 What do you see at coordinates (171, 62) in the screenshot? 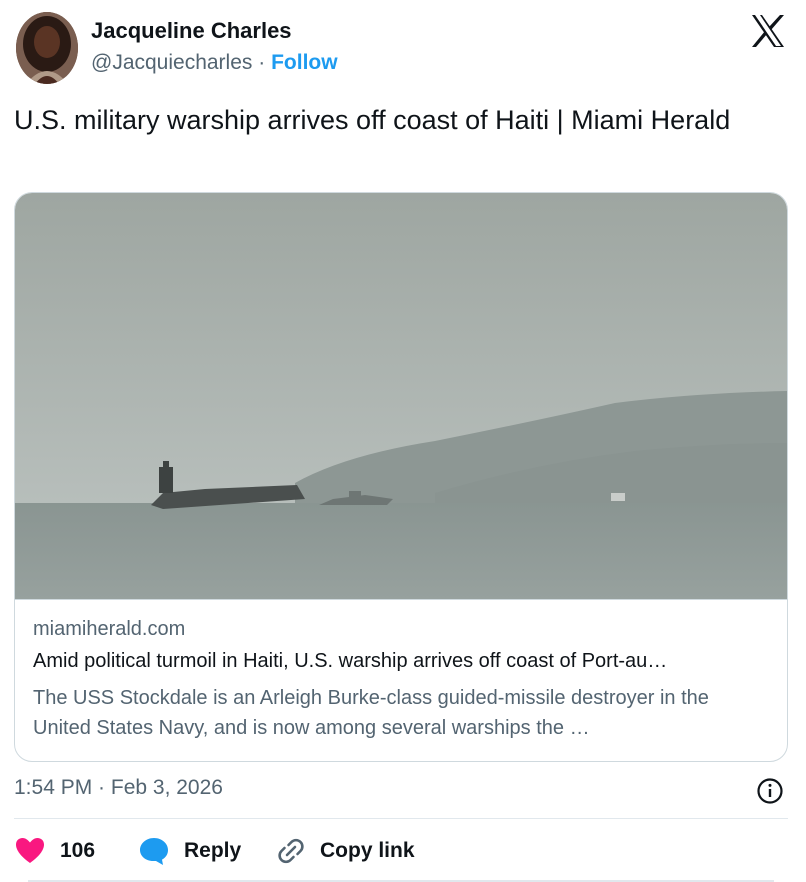
I see `author-handle: @Jacquiecharles` at bounding box center [171, 62].